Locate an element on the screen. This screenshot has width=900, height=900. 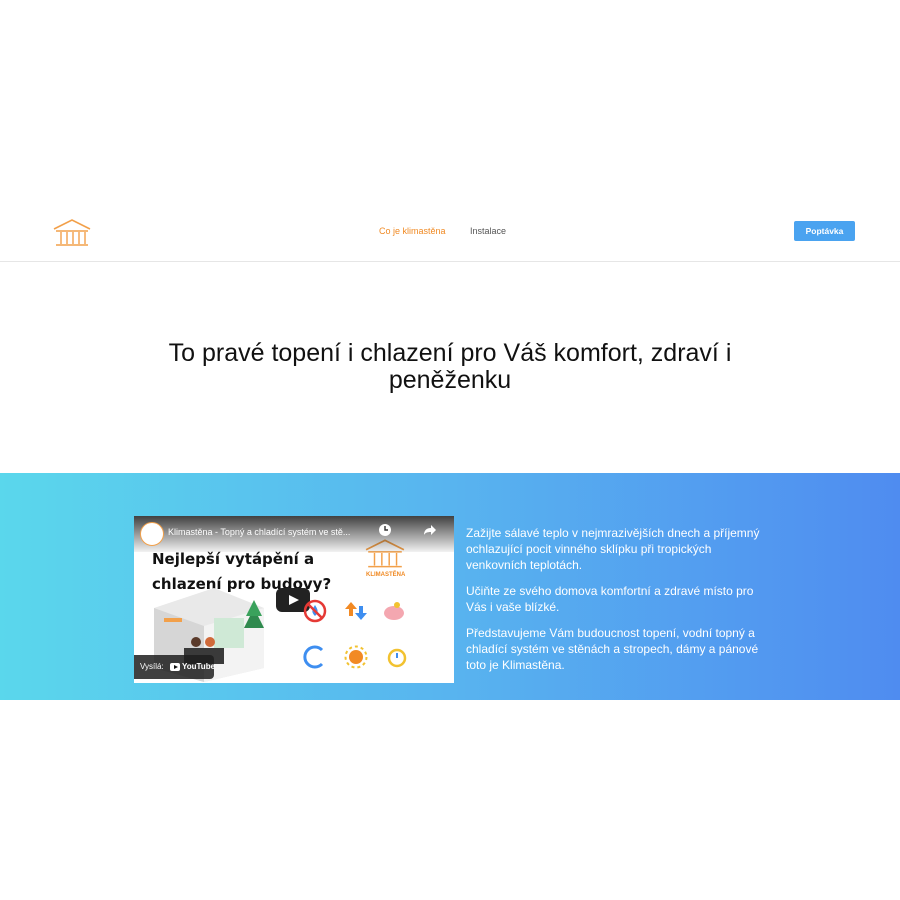
sent-by-label: Vysílá: is located at coordinates (152, 666).